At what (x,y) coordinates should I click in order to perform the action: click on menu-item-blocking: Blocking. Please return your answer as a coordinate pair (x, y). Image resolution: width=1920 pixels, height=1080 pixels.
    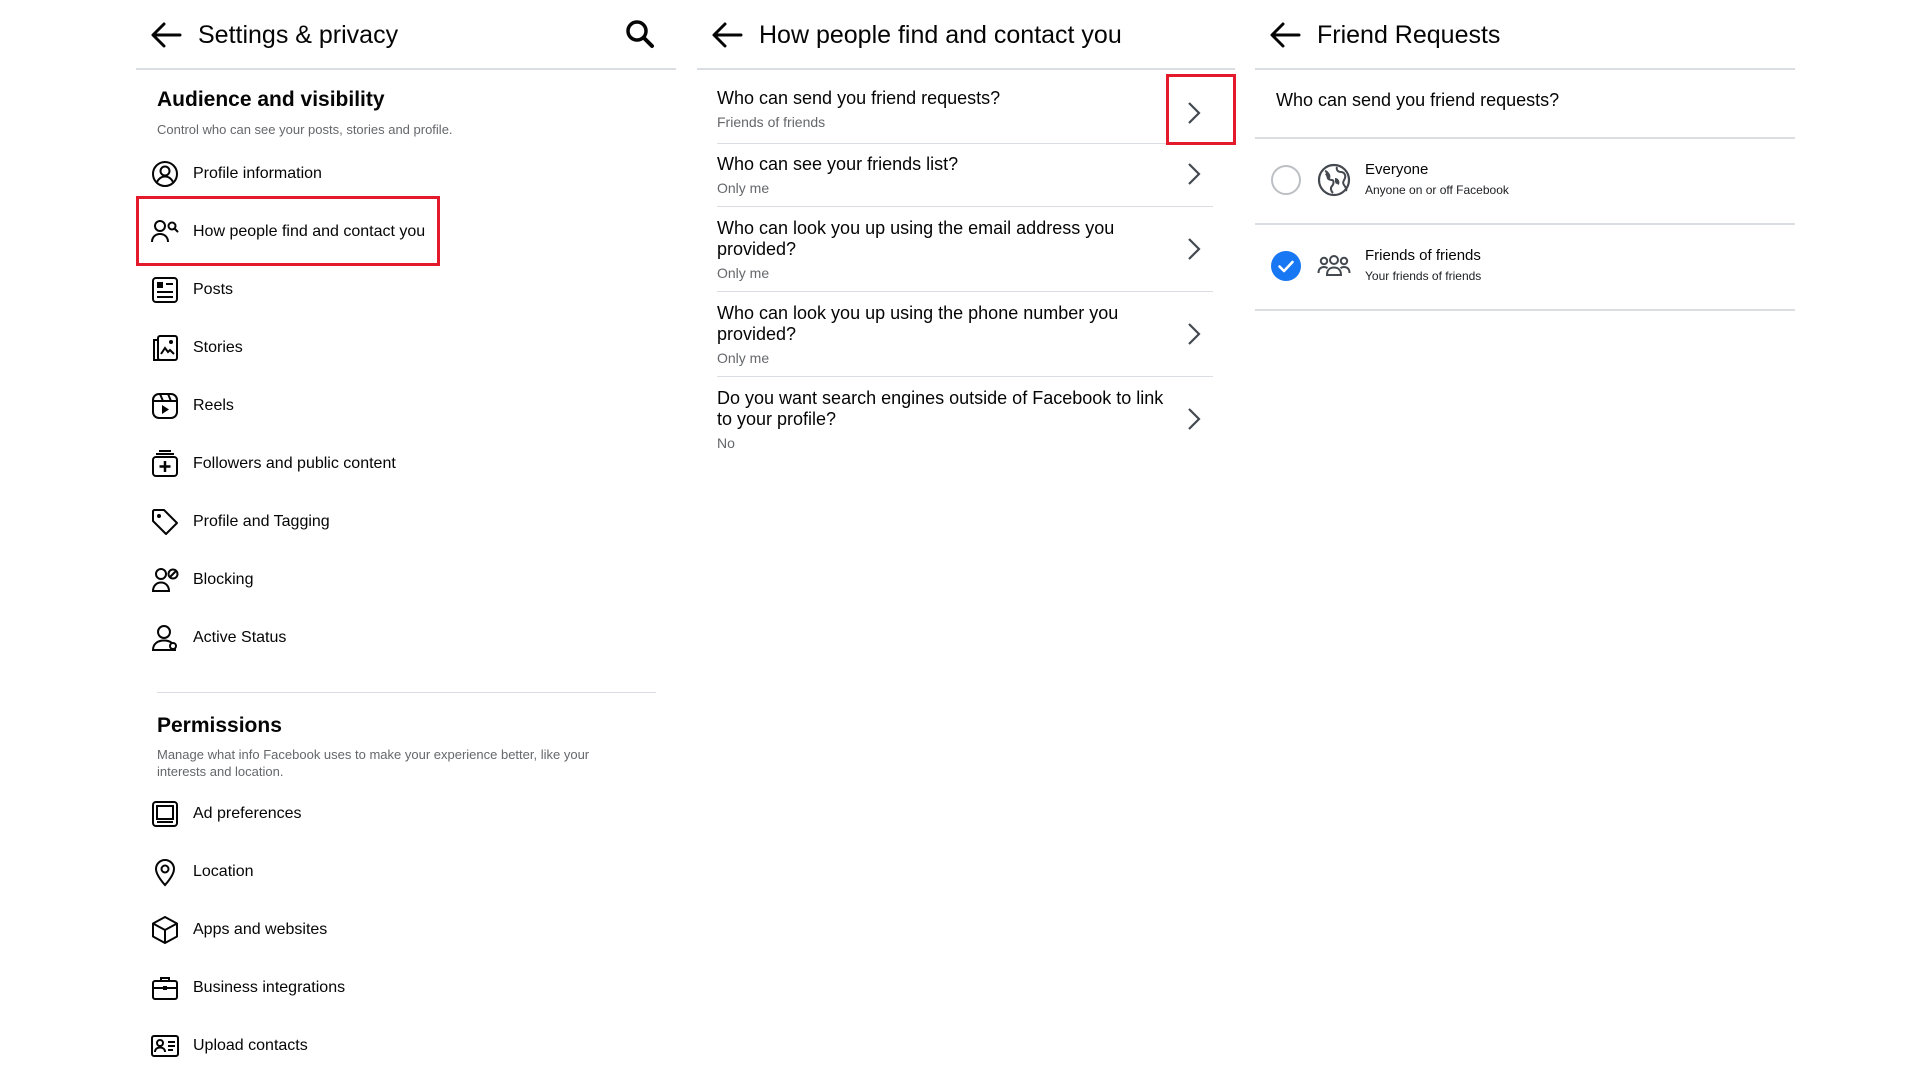
    Looking at the image, I should click on (300, 580).